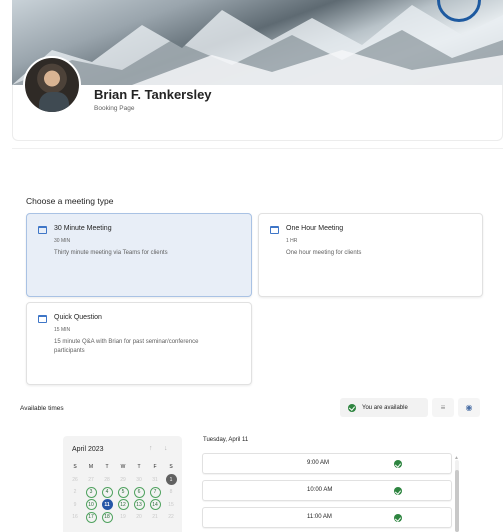 Image resolution: width=503 pixels, height=532 pixels. I want to click on meeting-title: Quick Question, so click(78, 317).